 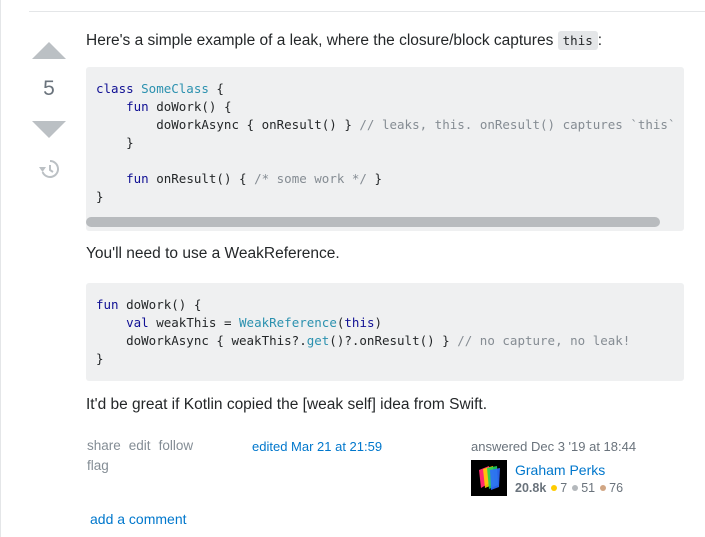 I want to click on bronze-badge-icon, so click(x=603, y=488).